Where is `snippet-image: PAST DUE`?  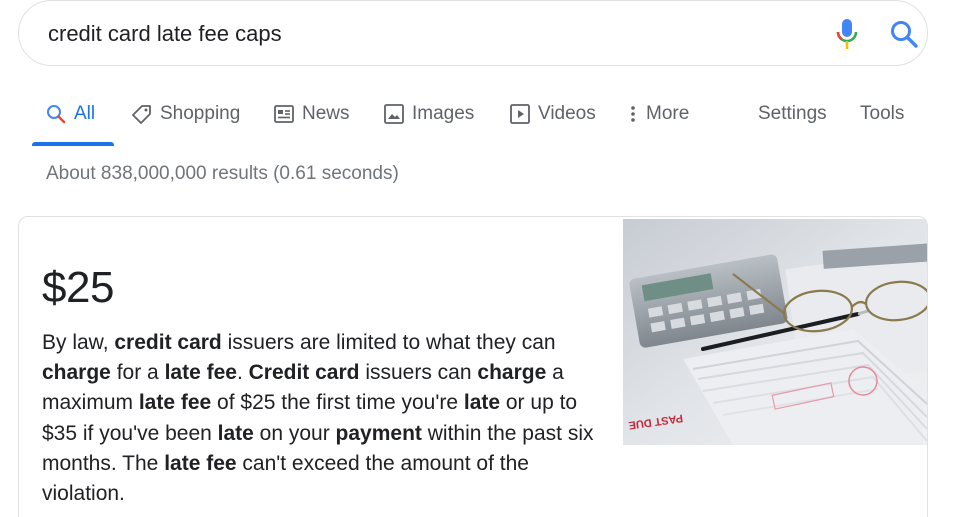 snippet-image: PAST DUE is located at coordinates (775, 332).